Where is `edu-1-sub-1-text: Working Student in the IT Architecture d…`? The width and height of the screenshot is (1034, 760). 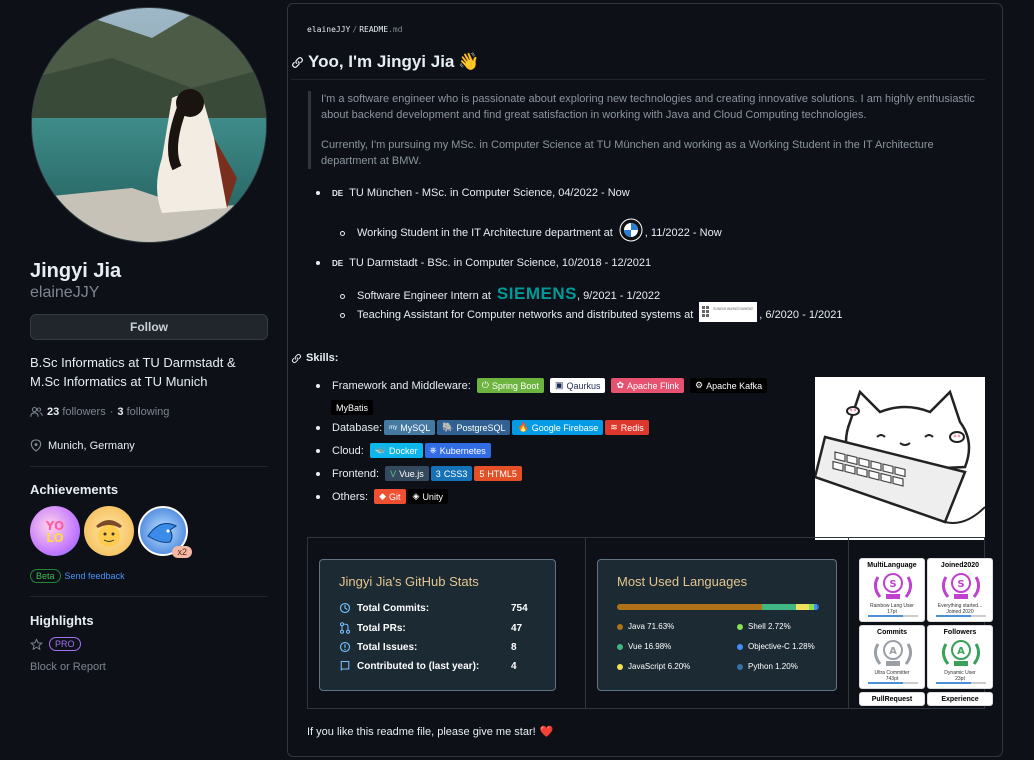
edu-1-sub-1-text: Working Student in the IT Architecture d… is located at coordinates (485, 233).